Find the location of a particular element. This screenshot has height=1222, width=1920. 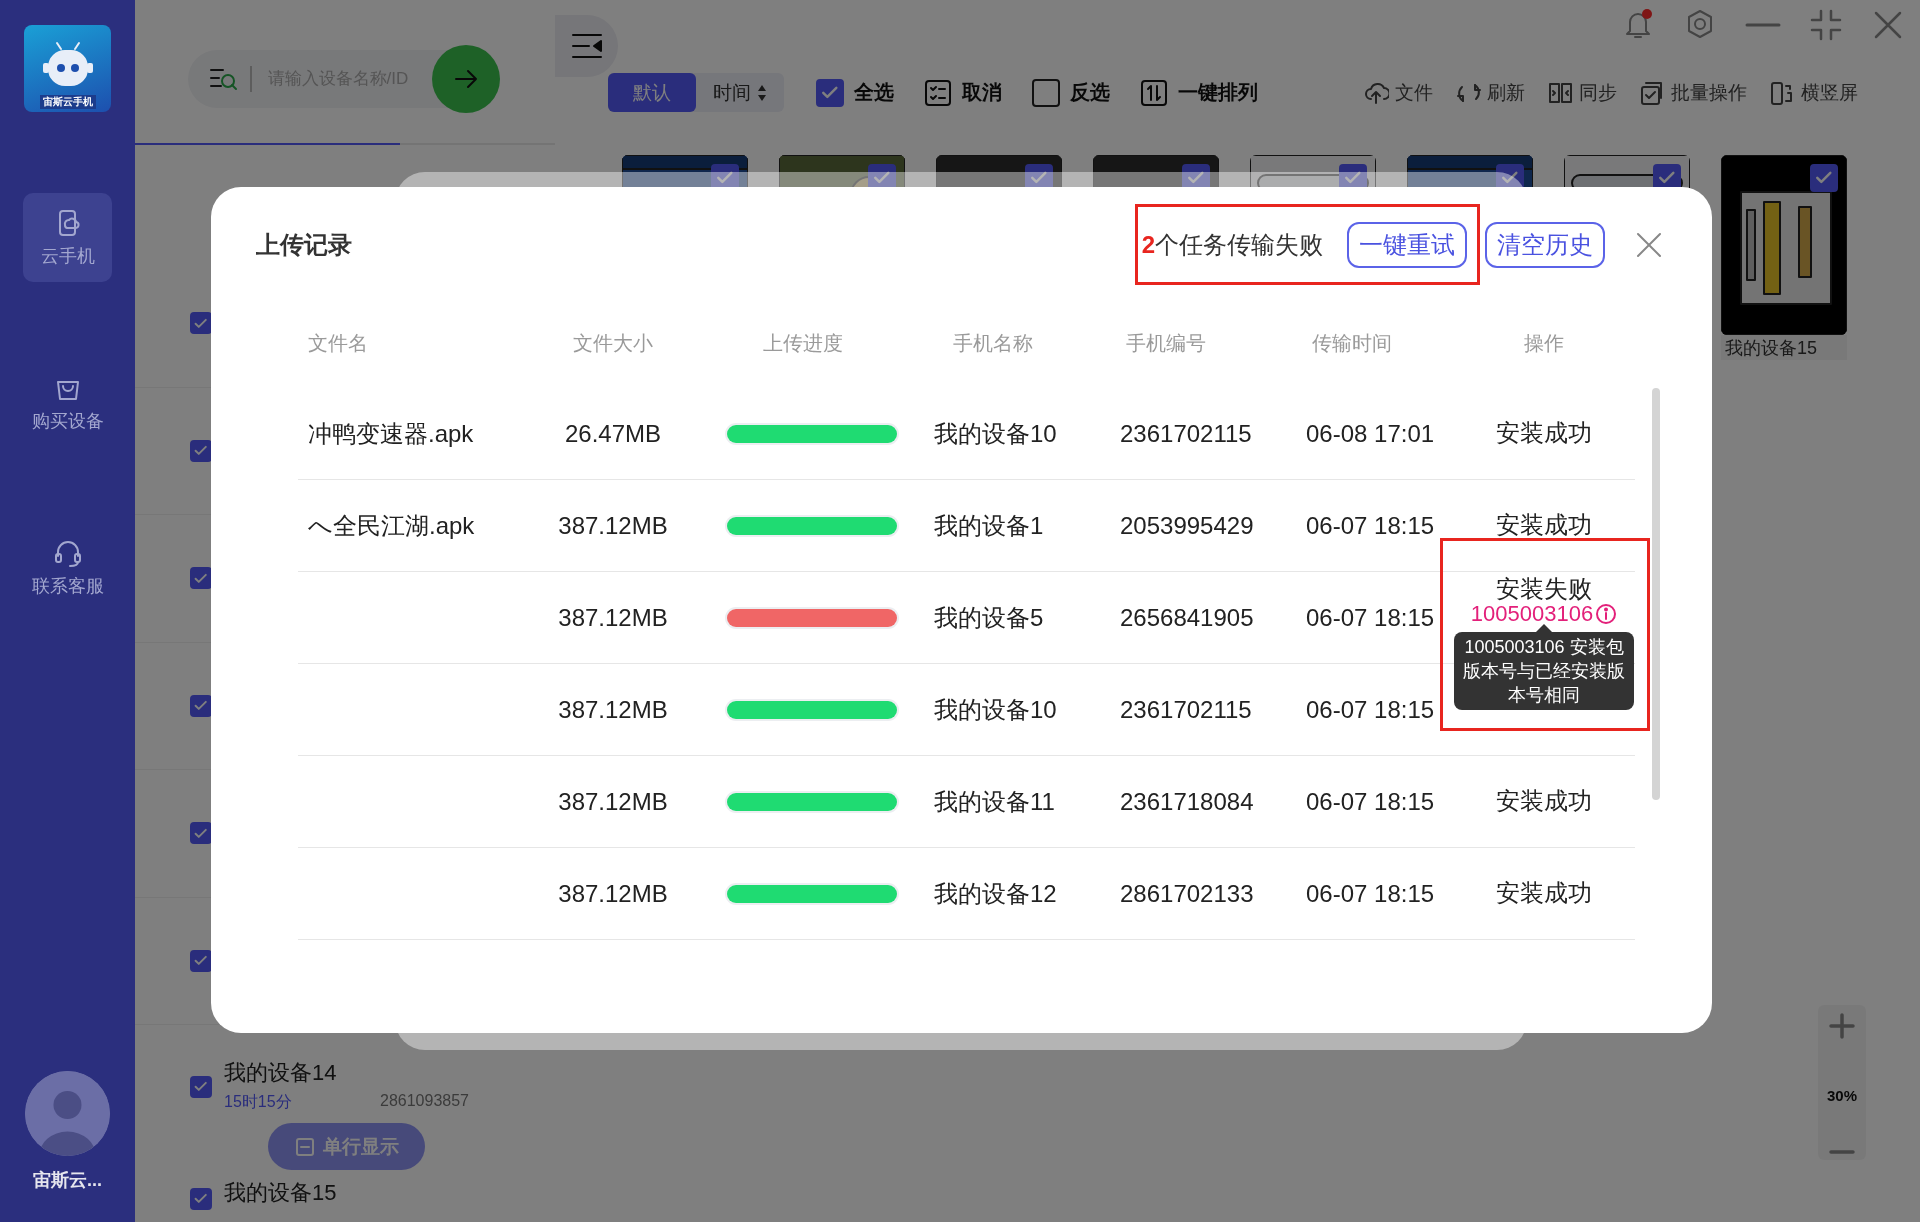

toolbar-button: 同步 is located at coordinates (1582, 92).